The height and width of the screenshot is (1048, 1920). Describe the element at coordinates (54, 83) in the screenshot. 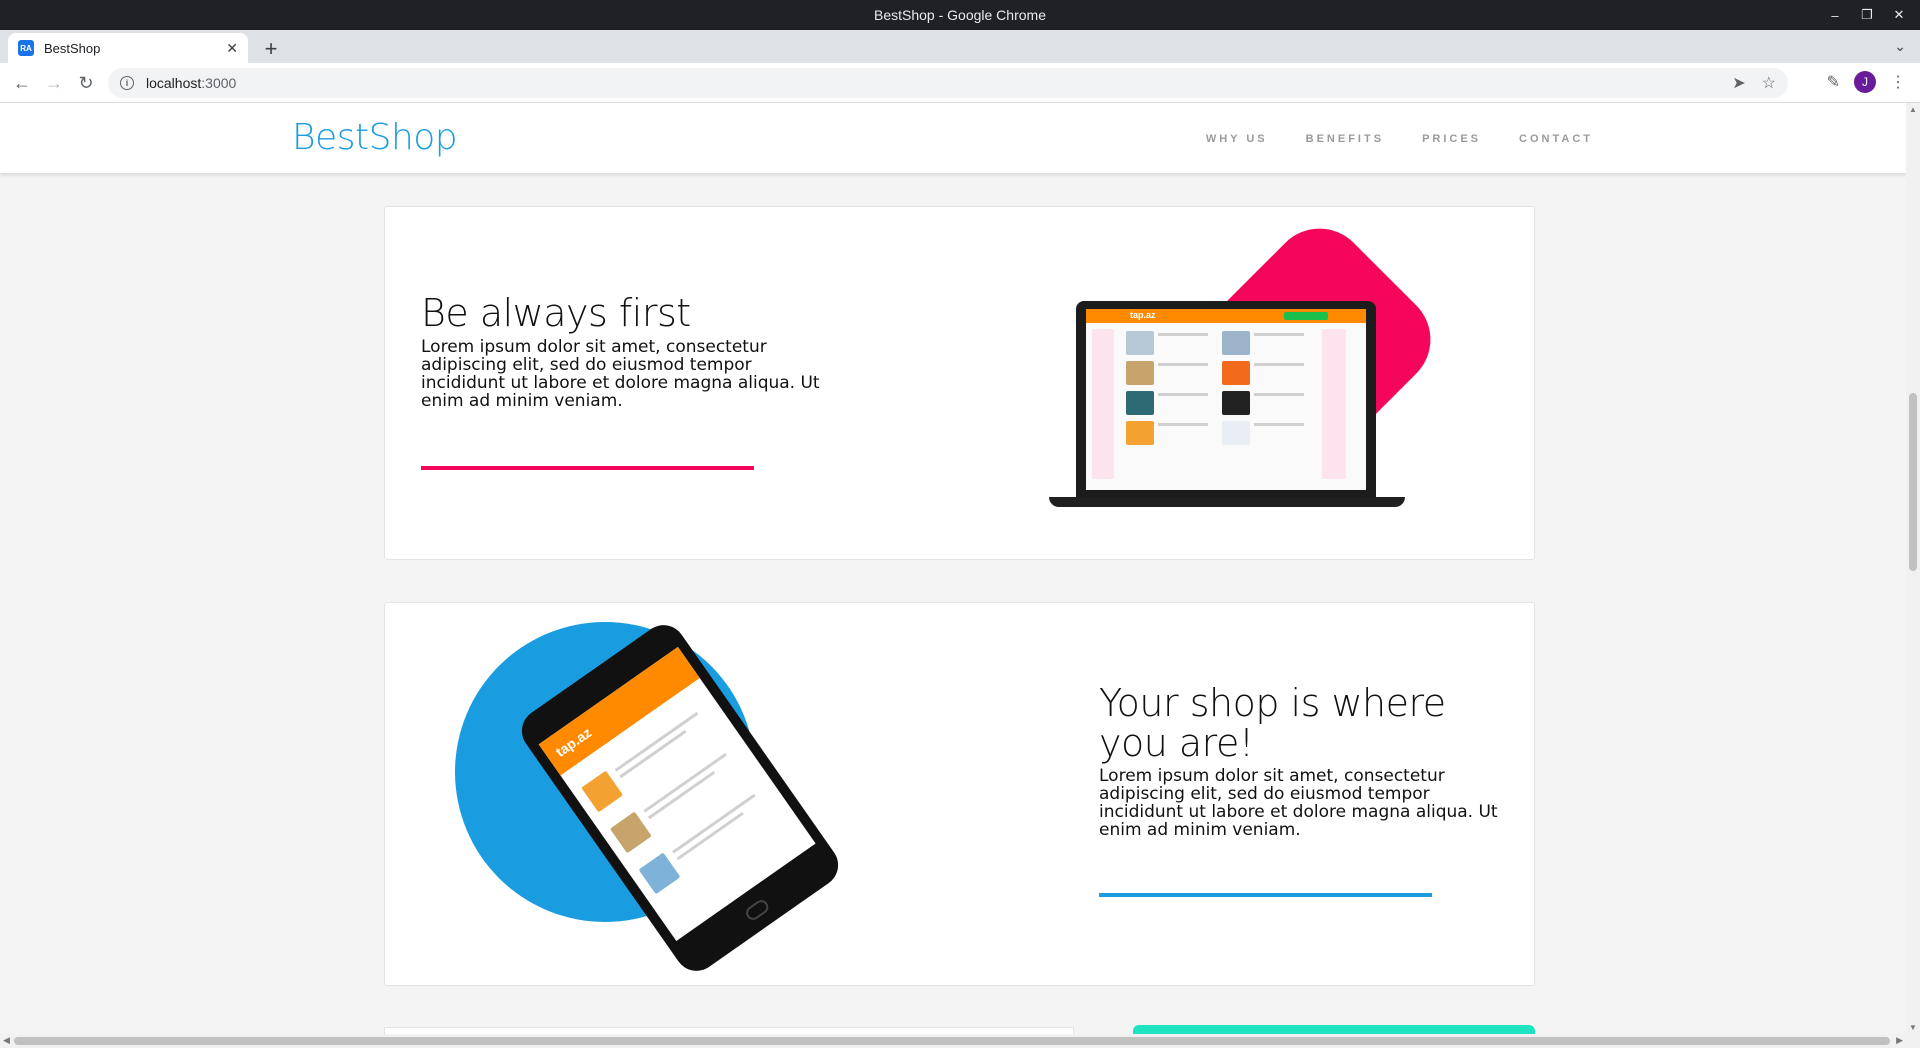

I see `forward-icon: →` at that location.